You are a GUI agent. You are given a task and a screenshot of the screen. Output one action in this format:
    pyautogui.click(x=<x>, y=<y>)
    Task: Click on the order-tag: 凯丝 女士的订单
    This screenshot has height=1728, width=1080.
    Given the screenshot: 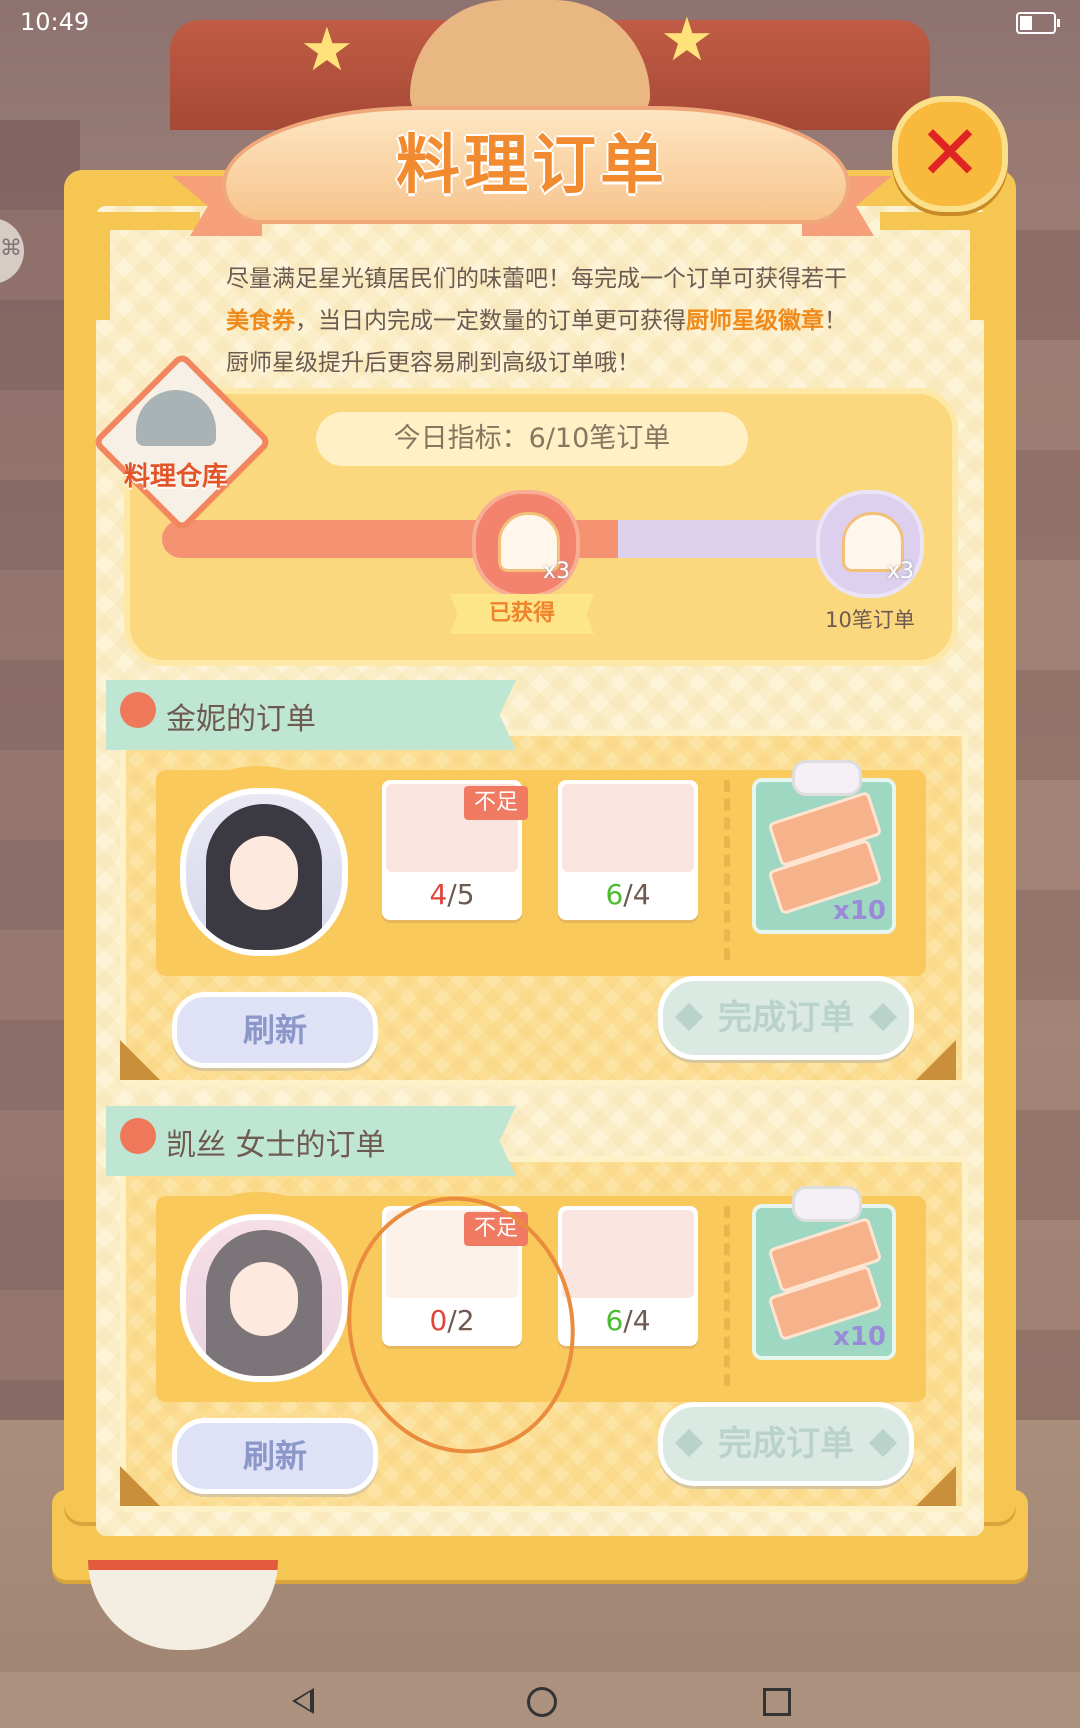 What is the action you would take?
    pyautogui.click(x=311, y=1141)
    